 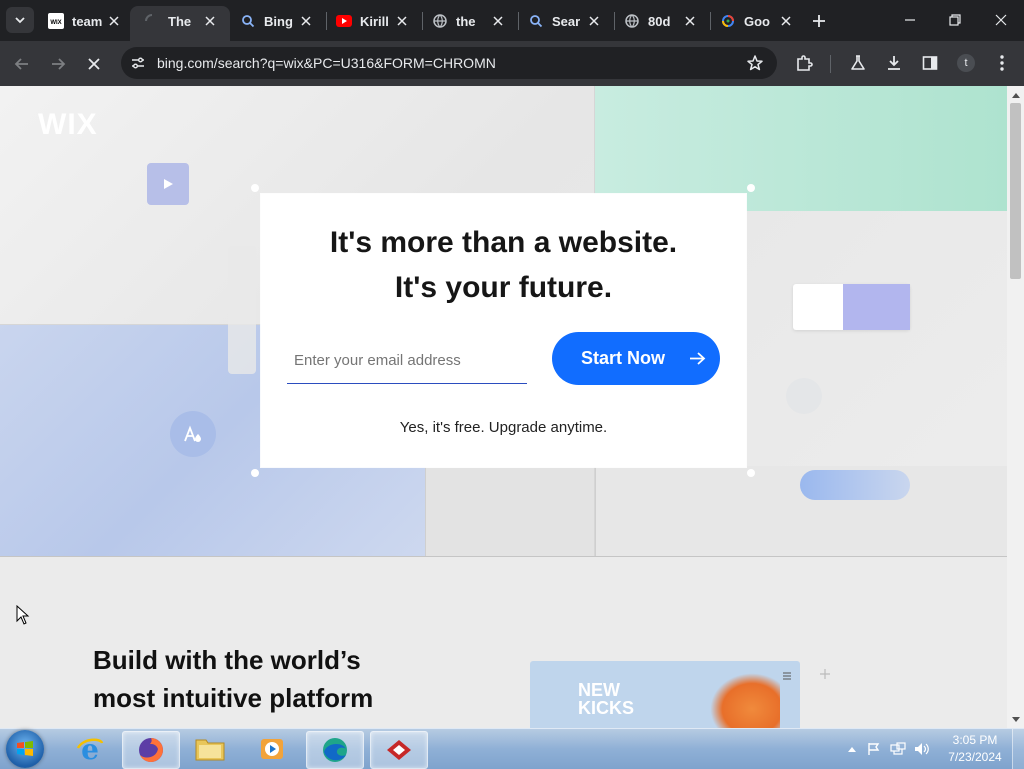 I want to click on taskbar-firefox, so click(x=151, y=750).